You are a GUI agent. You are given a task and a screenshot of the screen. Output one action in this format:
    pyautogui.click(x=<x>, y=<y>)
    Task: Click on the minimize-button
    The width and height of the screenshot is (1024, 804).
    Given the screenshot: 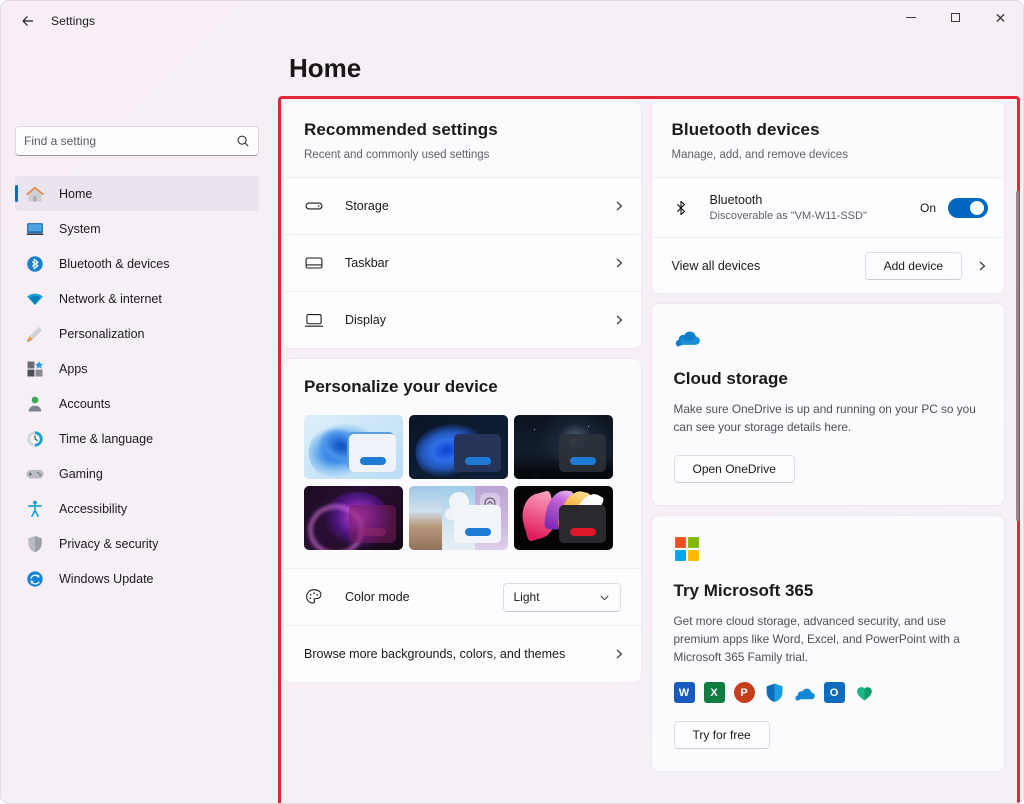 What is the action you would take?
    pyautogui.click(x=910, y=17)
    